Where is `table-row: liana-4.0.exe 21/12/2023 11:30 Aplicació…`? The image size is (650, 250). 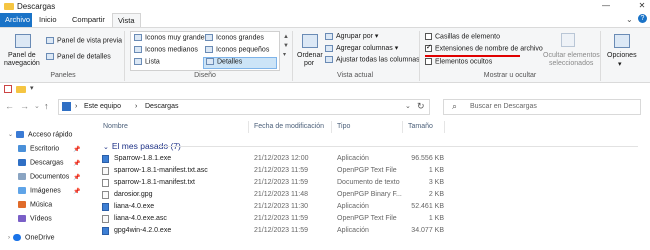 table-row: liana-4.0.exe 21/12/2023 11:30 Aplicació… is located at coordinates (373, 207).